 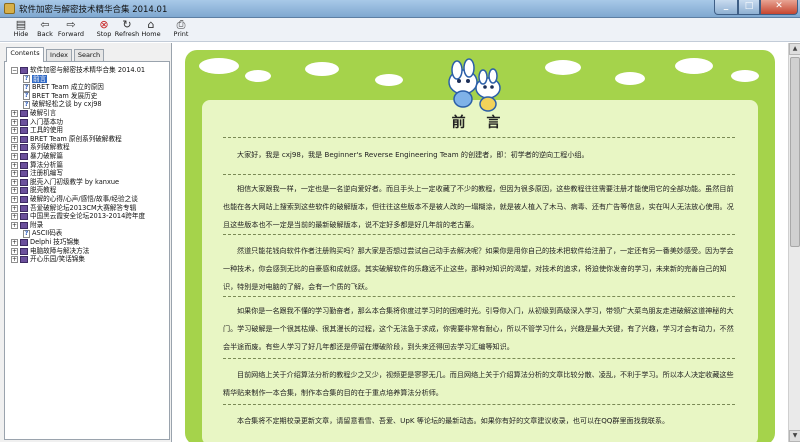 I want to click on window-title: 软件加密与解密技术精华合集 2014.01, so click(x=93, y=10).